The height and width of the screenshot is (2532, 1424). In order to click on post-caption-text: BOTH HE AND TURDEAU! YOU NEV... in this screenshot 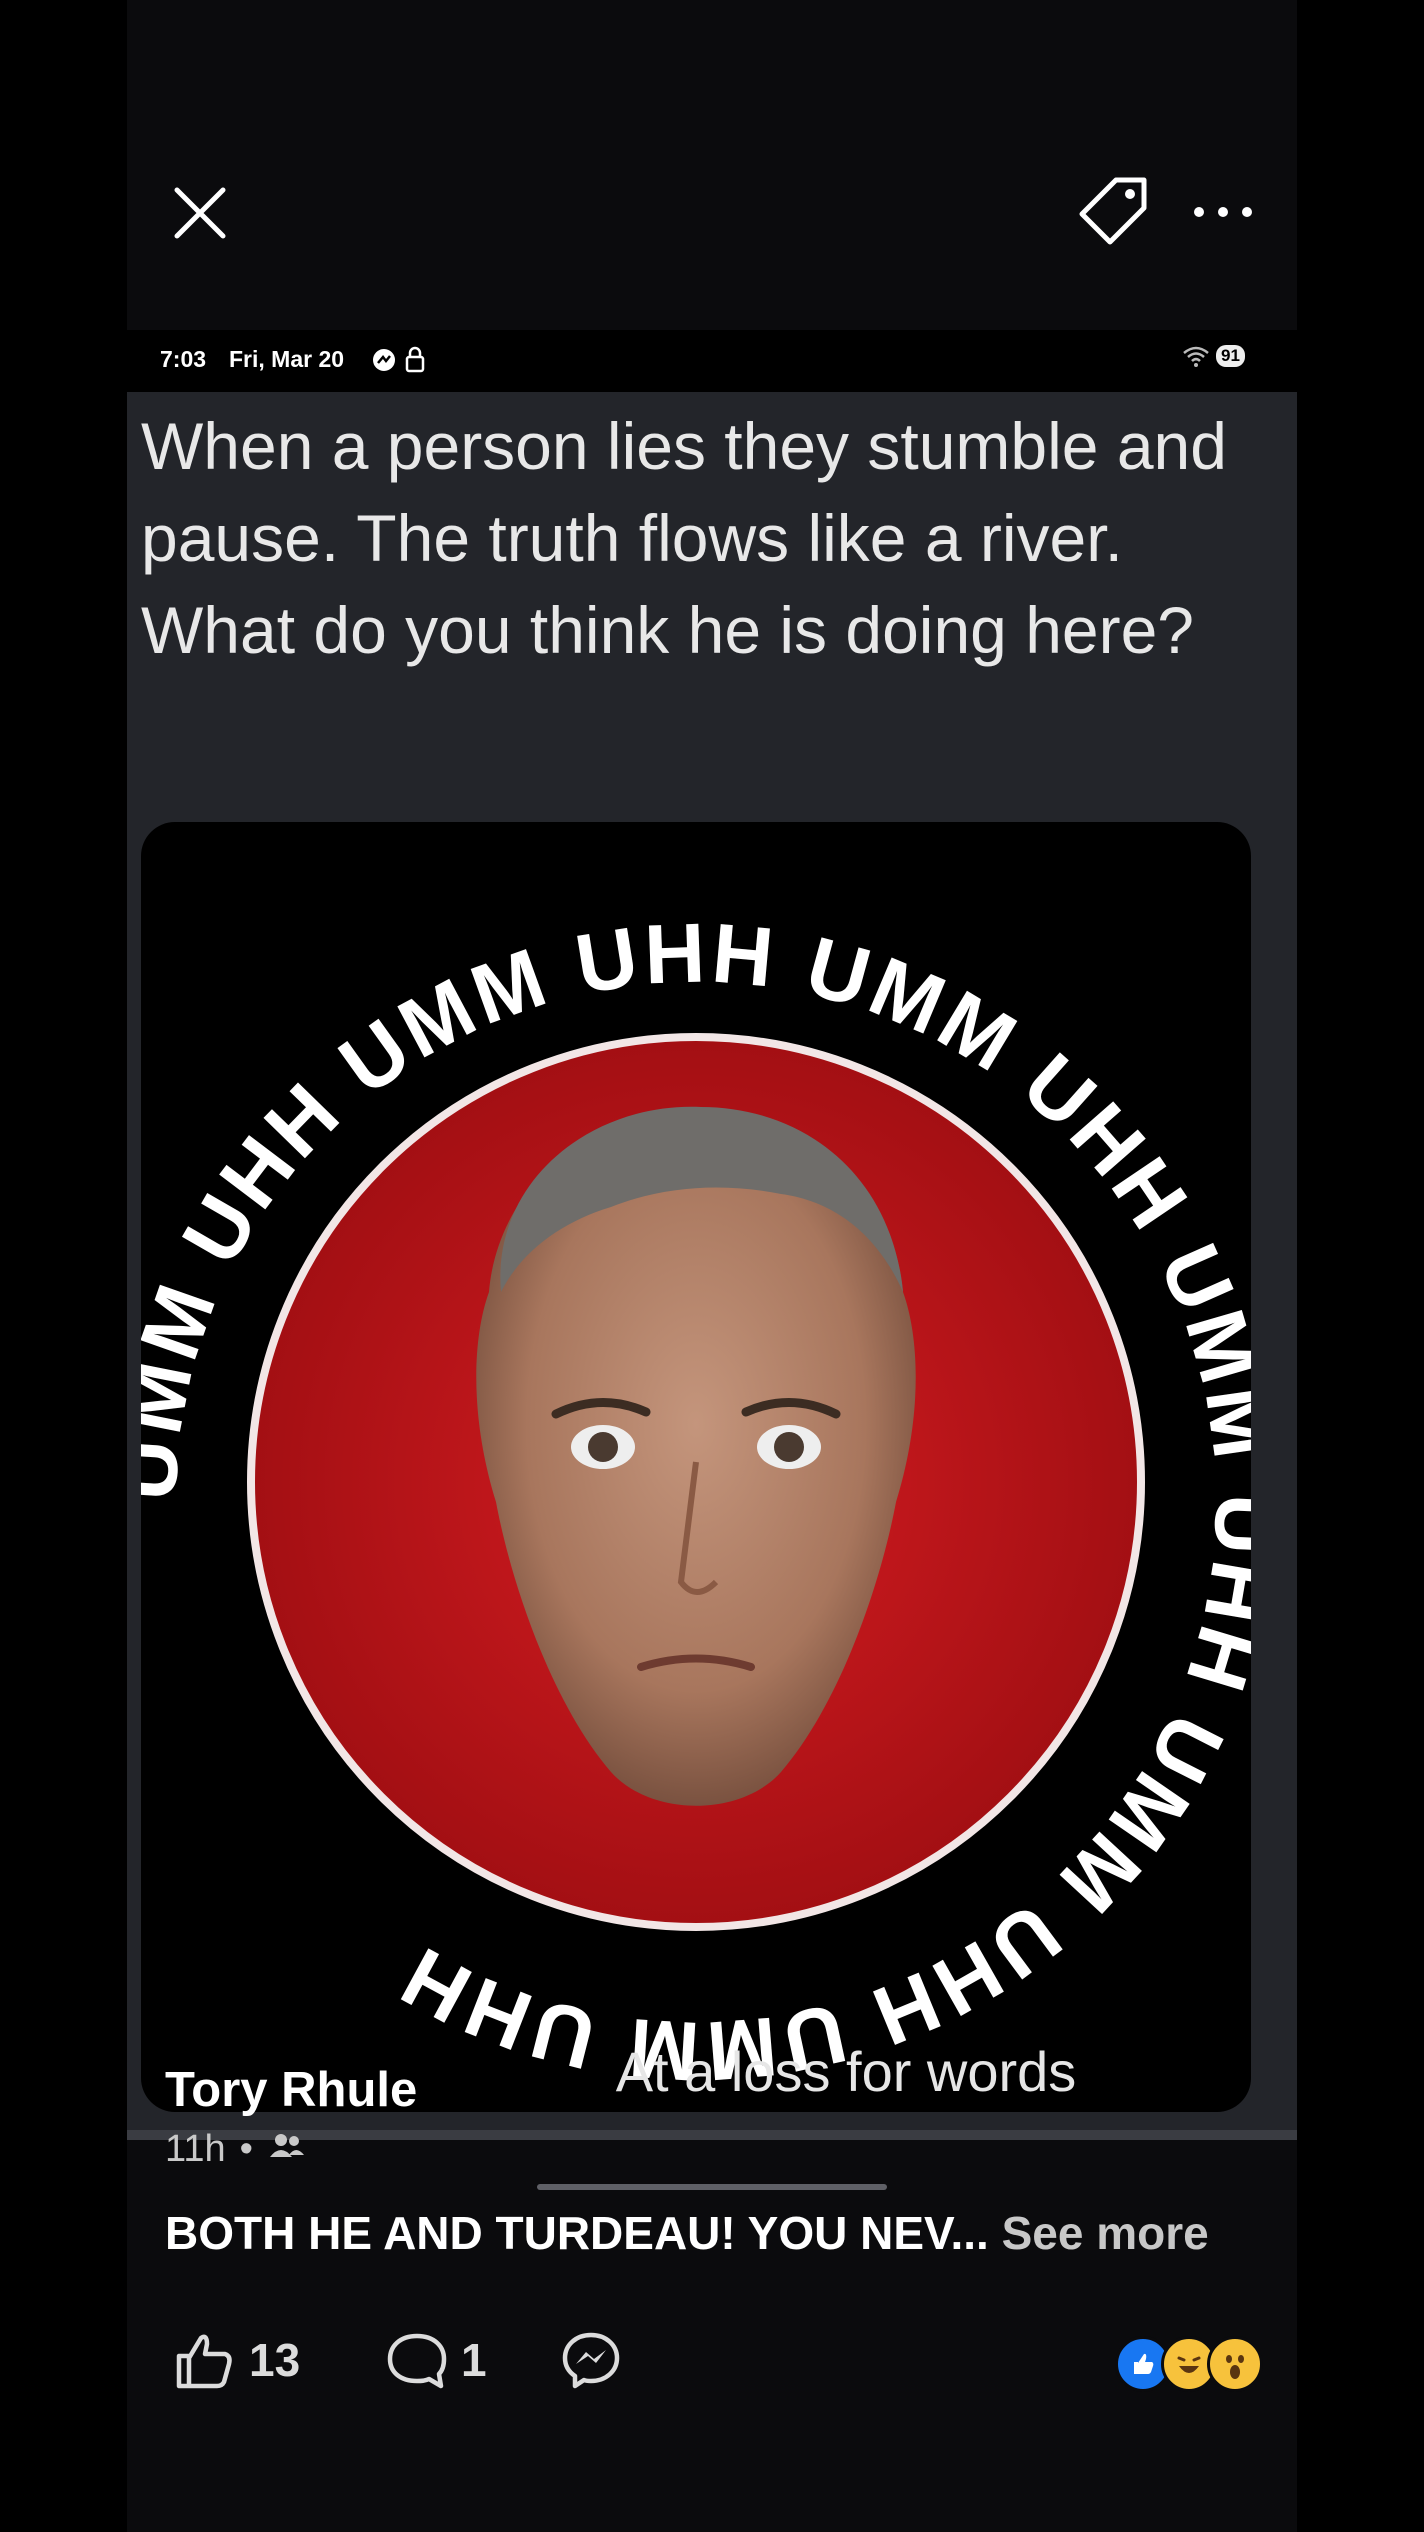, I will do `click(577, 2233)`.